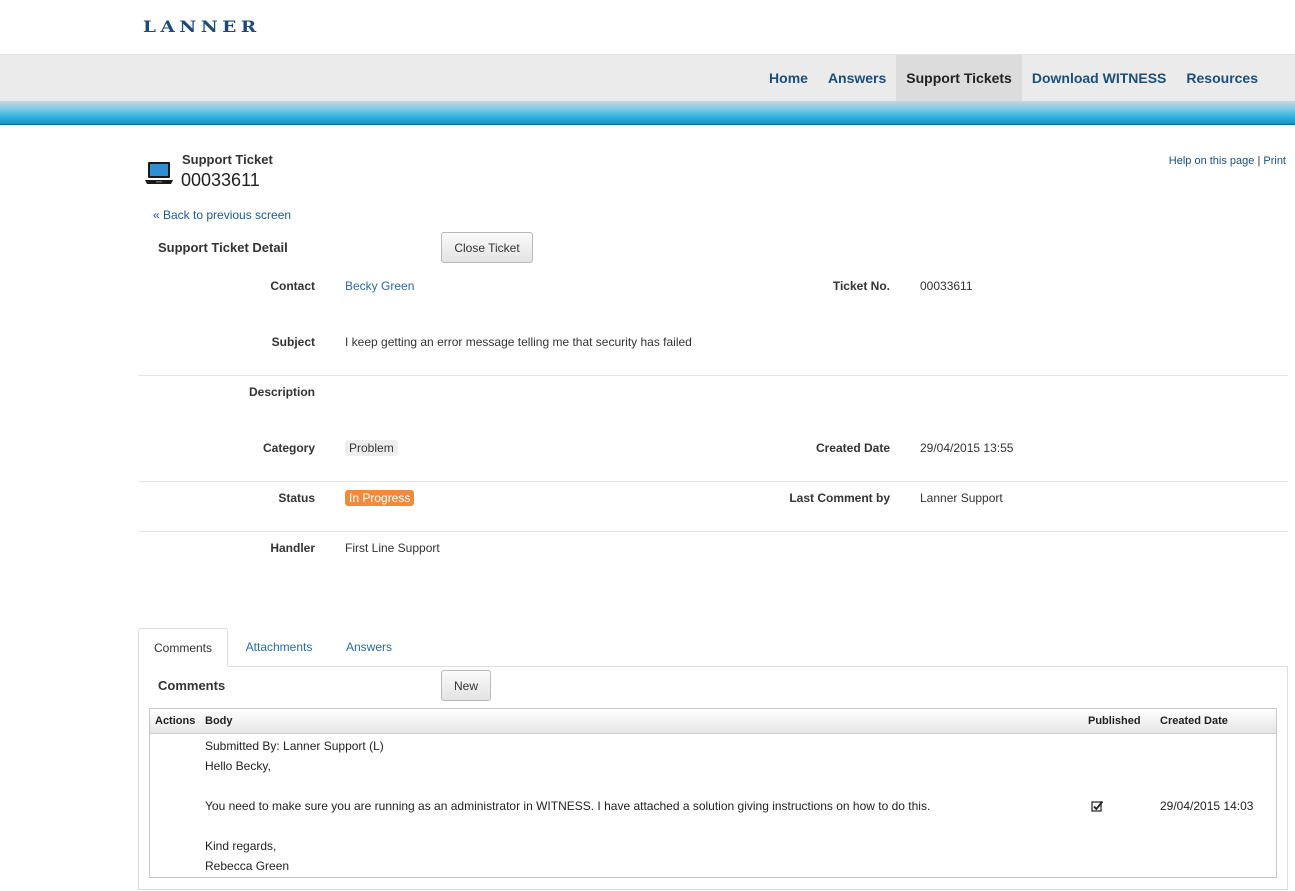 The image size is (1295, 891). Describe the element at coordinates (294, 746) in the screenshot. I see `comment-body-line: Submitted By: Lanner Support (L)` at that location.